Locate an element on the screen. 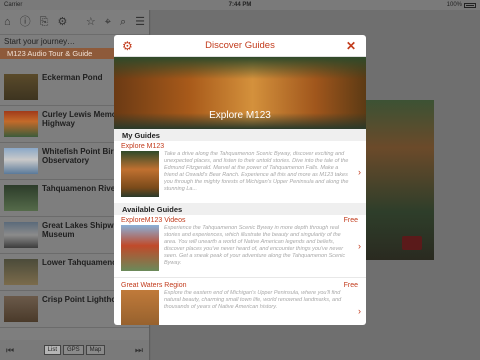 The height and width of the screenshot is (360, 480). available-guides-section-header: Available Guides is located at coordinates (240, 209).